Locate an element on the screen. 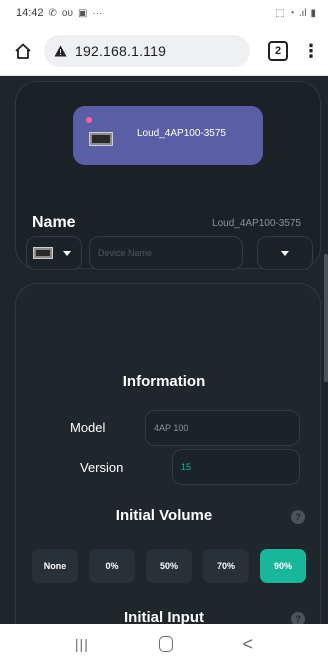 This screenshot has width=328, height=664. device-card: Loud_4AP100-3575 is located at coordinates (168, 135).